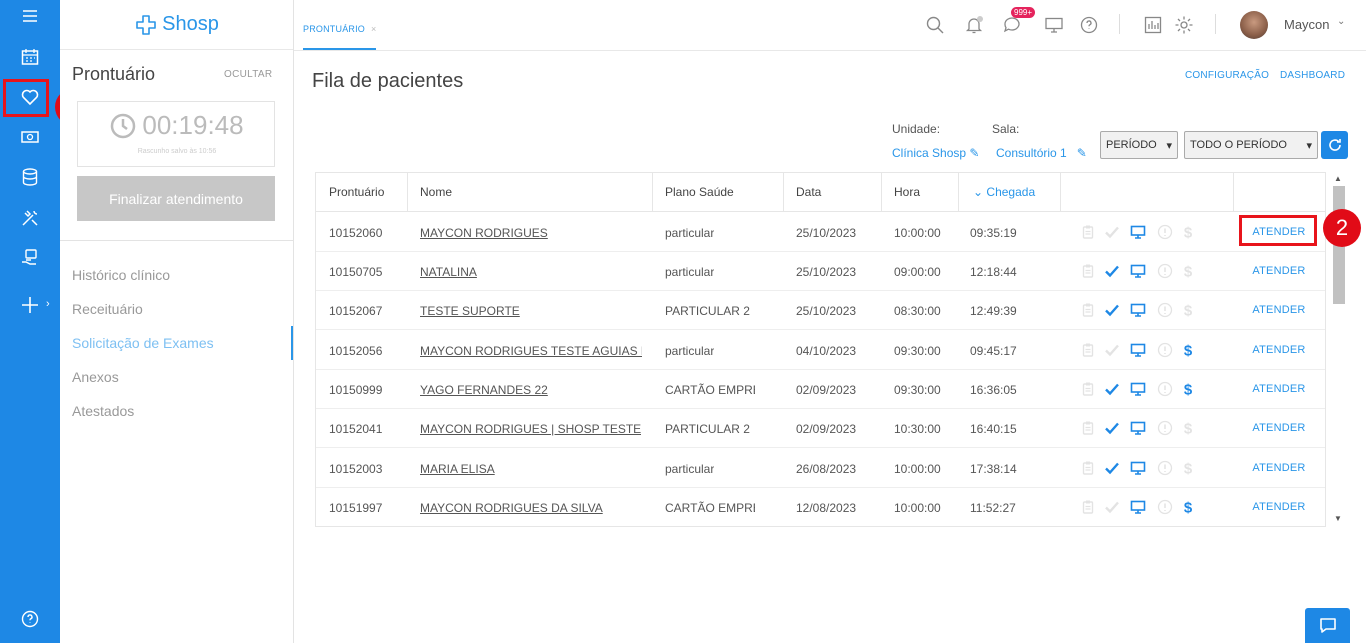 This screenshot has height=643, width=1366. What do you see at coordinates (1184, 25) in the screenshot?
I see `settings-gear-icon` at bounding box center [1184, 25].